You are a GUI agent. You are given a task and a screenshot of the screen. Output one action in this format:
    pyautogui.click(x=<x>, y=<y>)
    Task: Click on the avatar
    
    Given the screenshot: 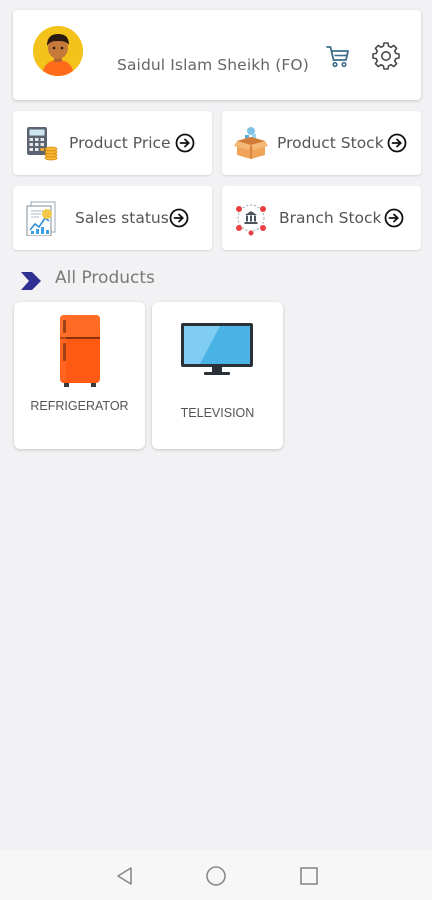 What is the action you would take?
    pyautogui.click(x=58, y=51)
    